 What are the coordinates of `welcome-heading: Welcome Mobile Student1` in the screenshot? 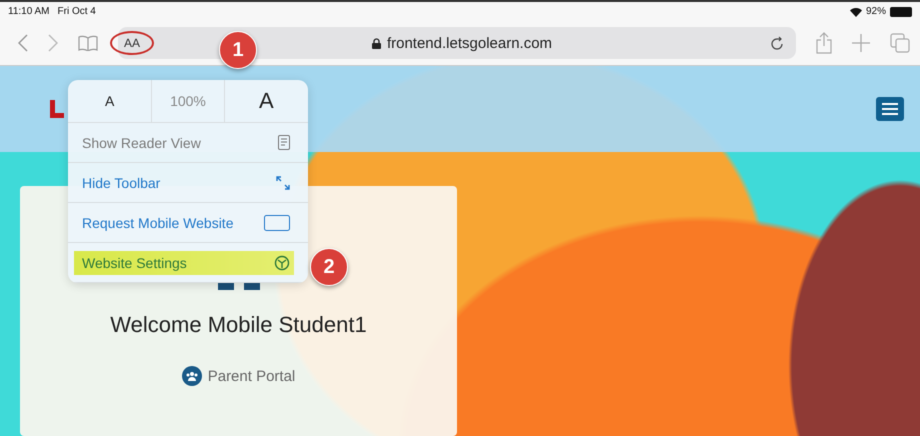 It's located at (238, 325).